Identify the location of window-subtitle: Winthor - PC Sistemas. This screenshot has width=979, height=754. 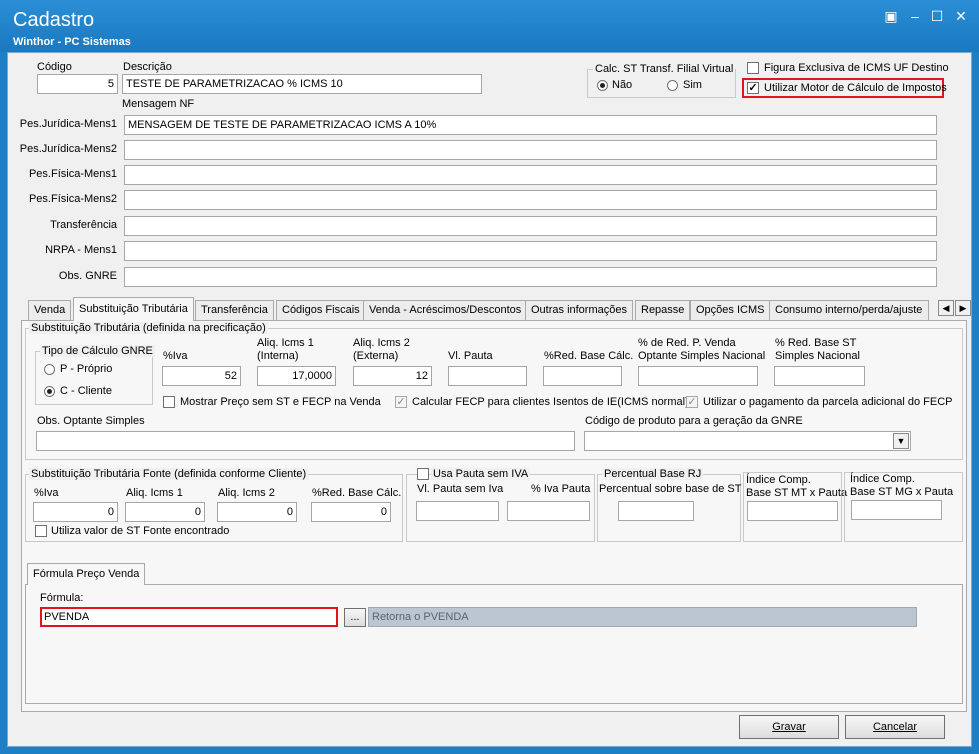
(72, 42).